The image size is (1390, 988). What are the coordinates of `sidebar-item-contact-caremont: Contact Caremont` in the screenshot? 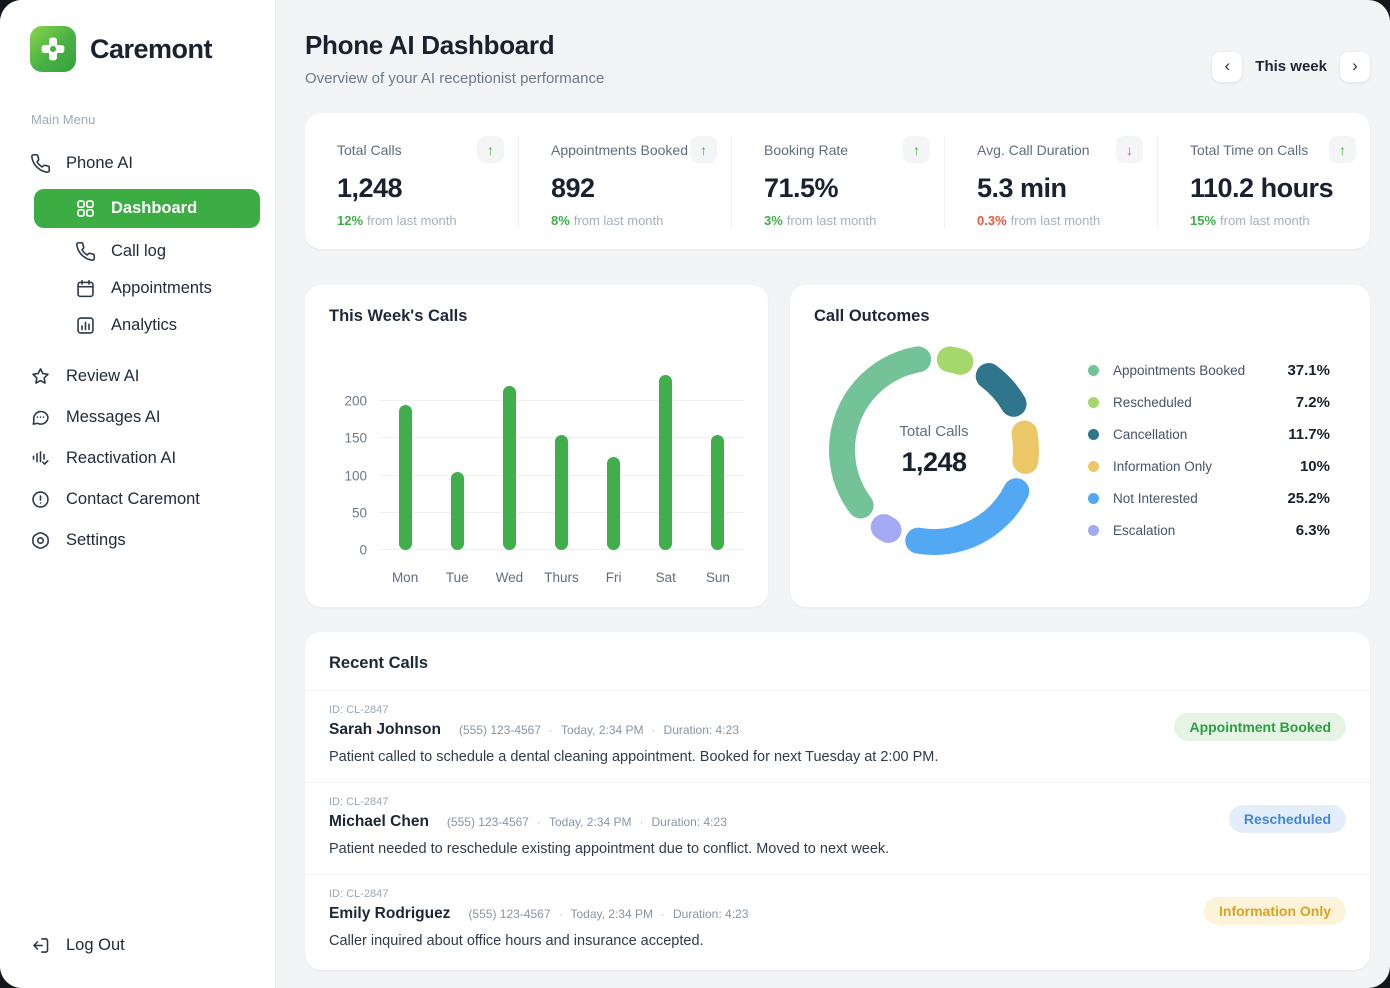 It's located at (137, 499).